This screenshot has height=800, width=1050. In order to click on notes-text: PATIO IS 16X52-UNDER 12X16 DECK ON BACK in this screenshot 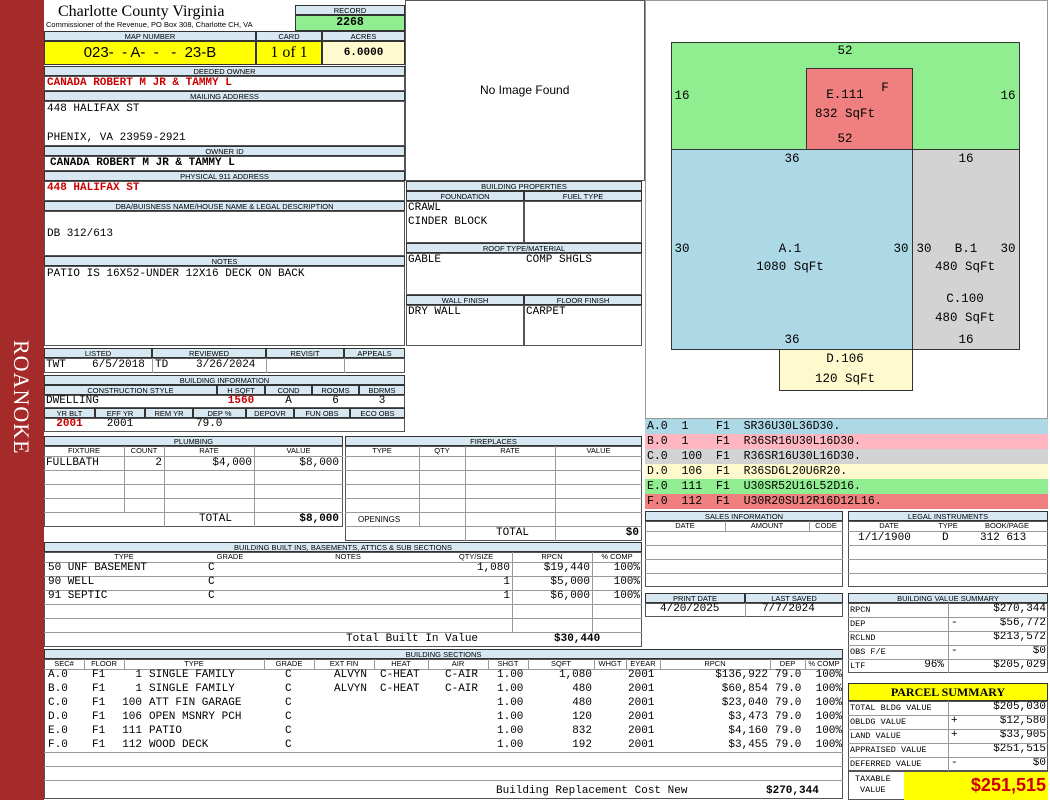, I will do `click(176, 274)`.